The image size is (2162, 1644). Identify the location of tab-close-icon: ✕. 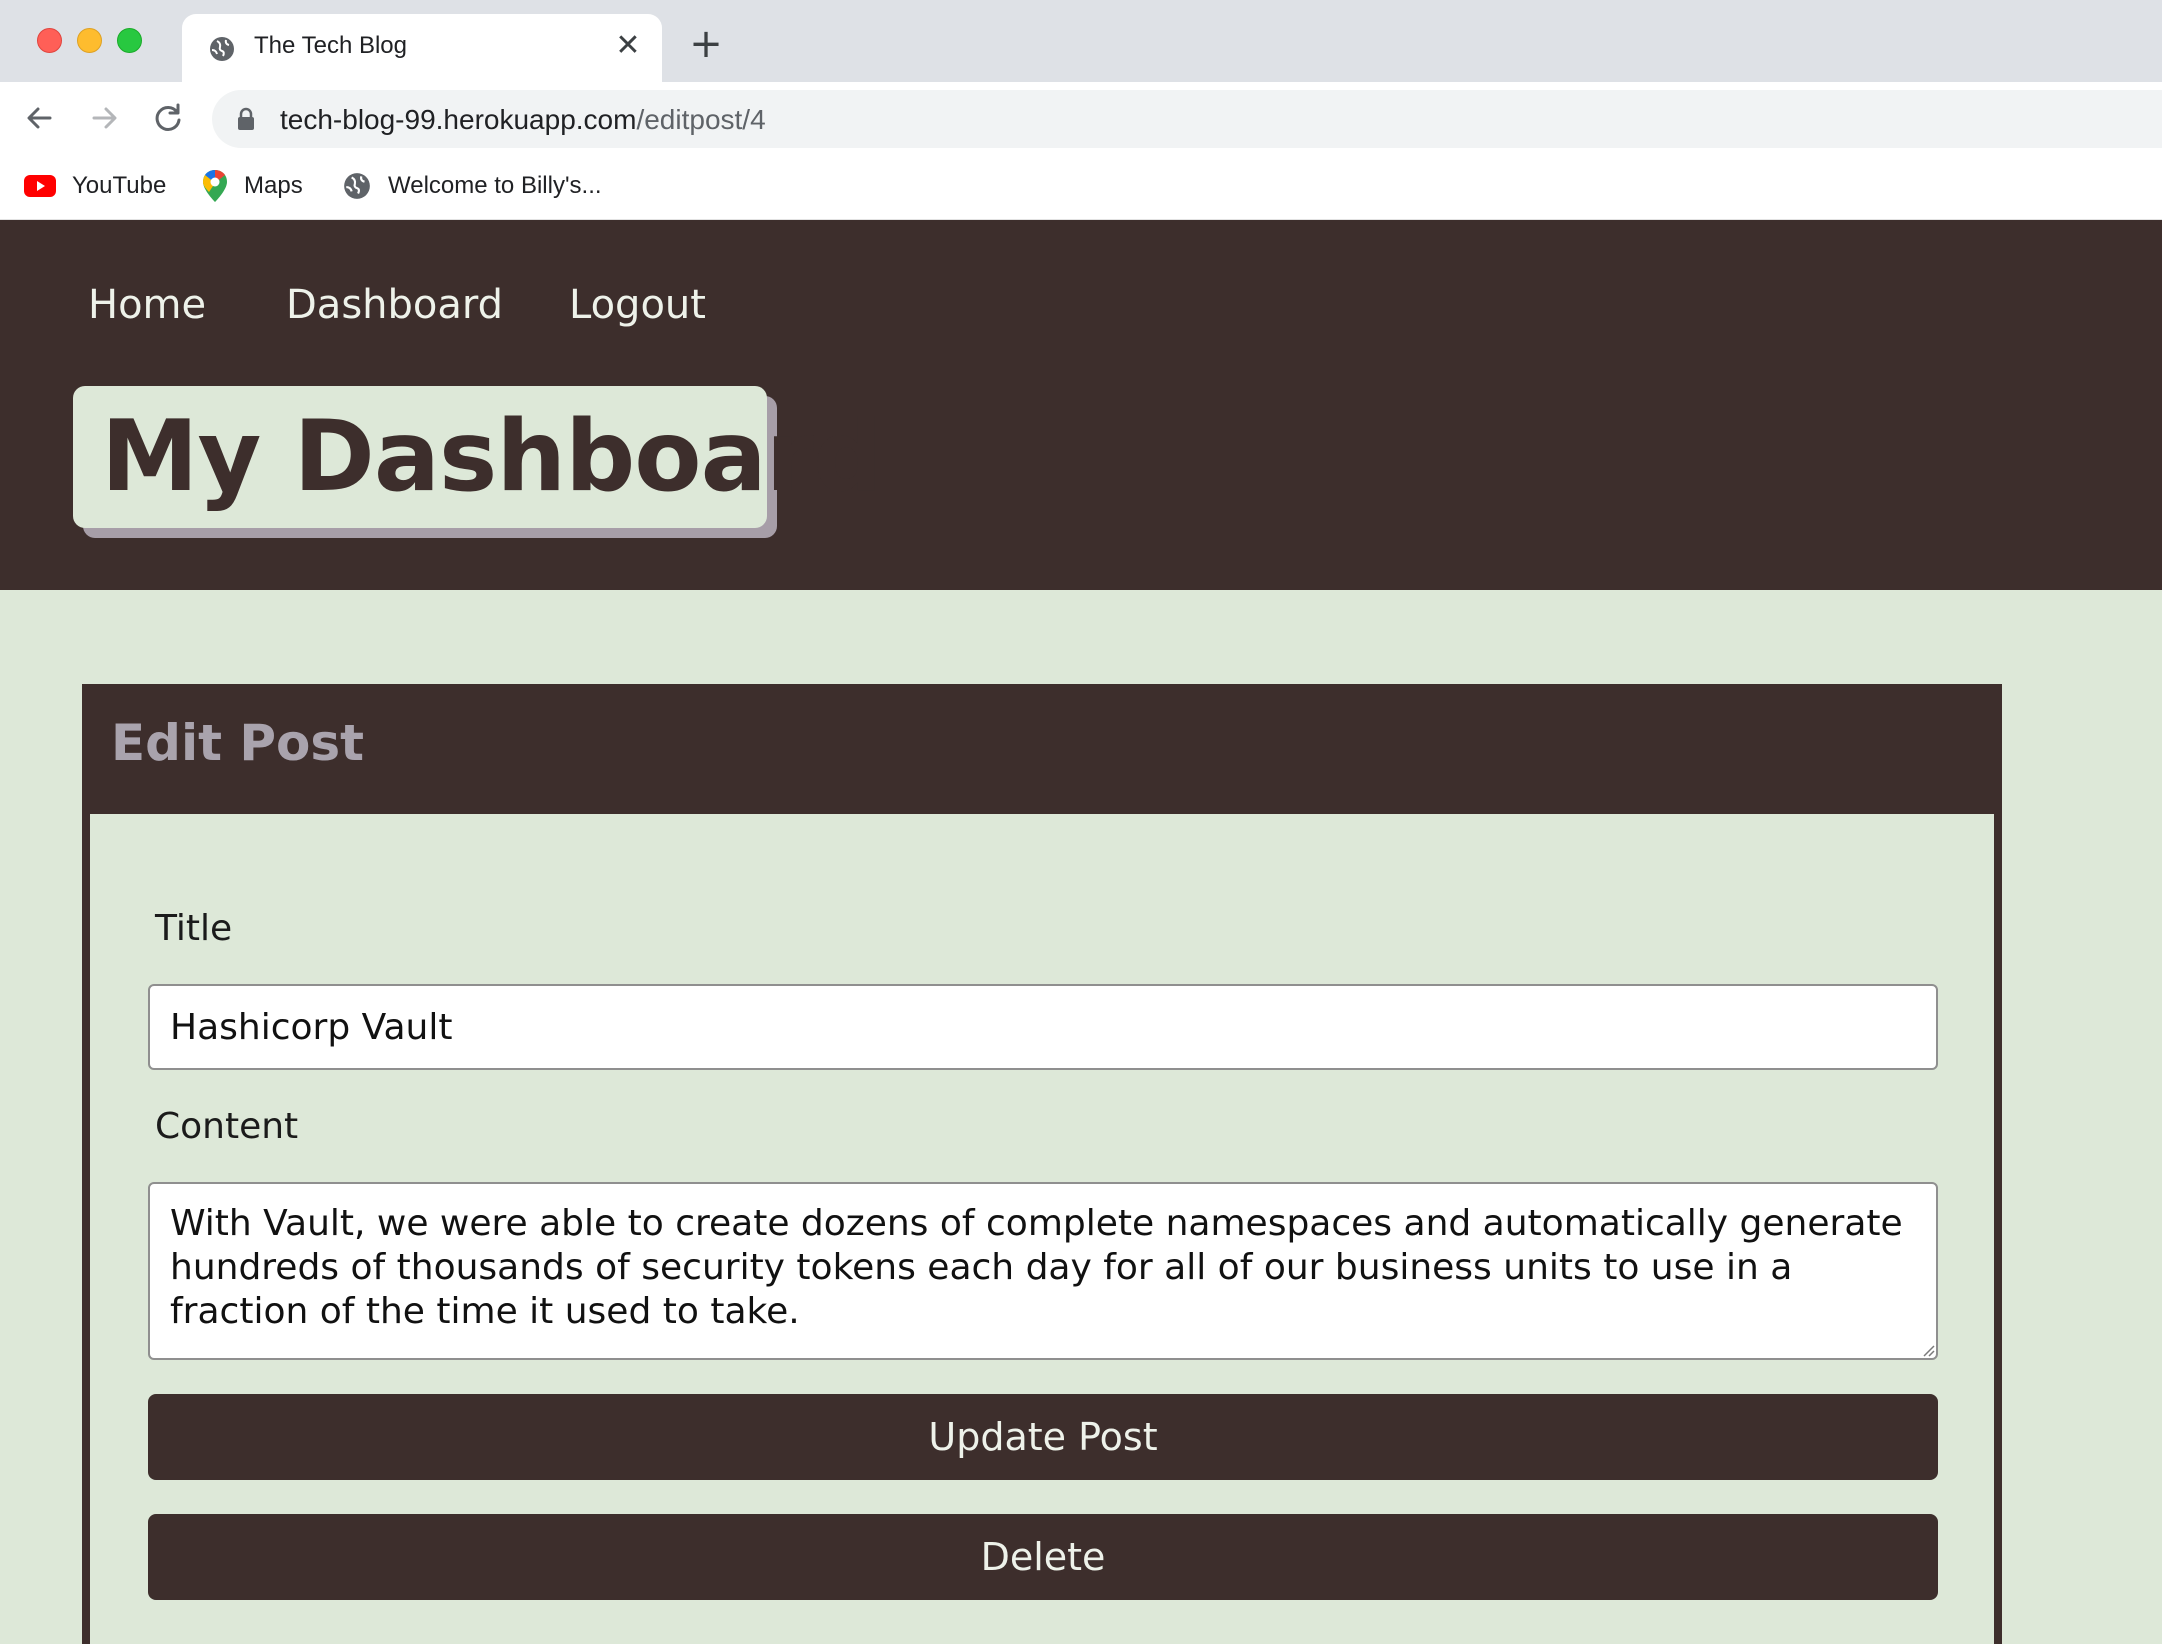
(628, 46).